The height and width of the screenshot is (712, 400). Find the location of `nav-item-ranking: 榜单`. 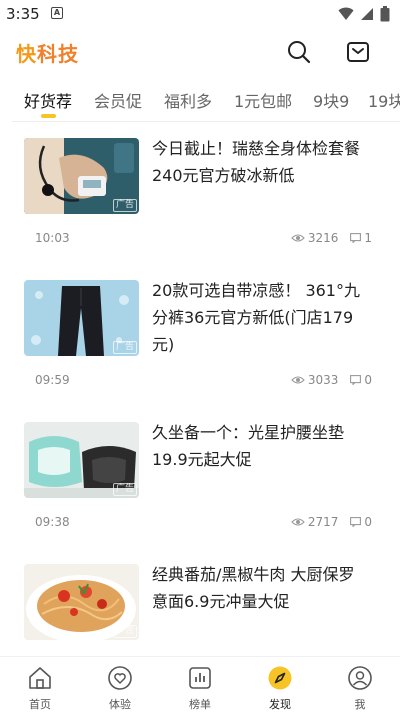

nav-item-ranking: 榜单 is located at coordinates (200, 688).